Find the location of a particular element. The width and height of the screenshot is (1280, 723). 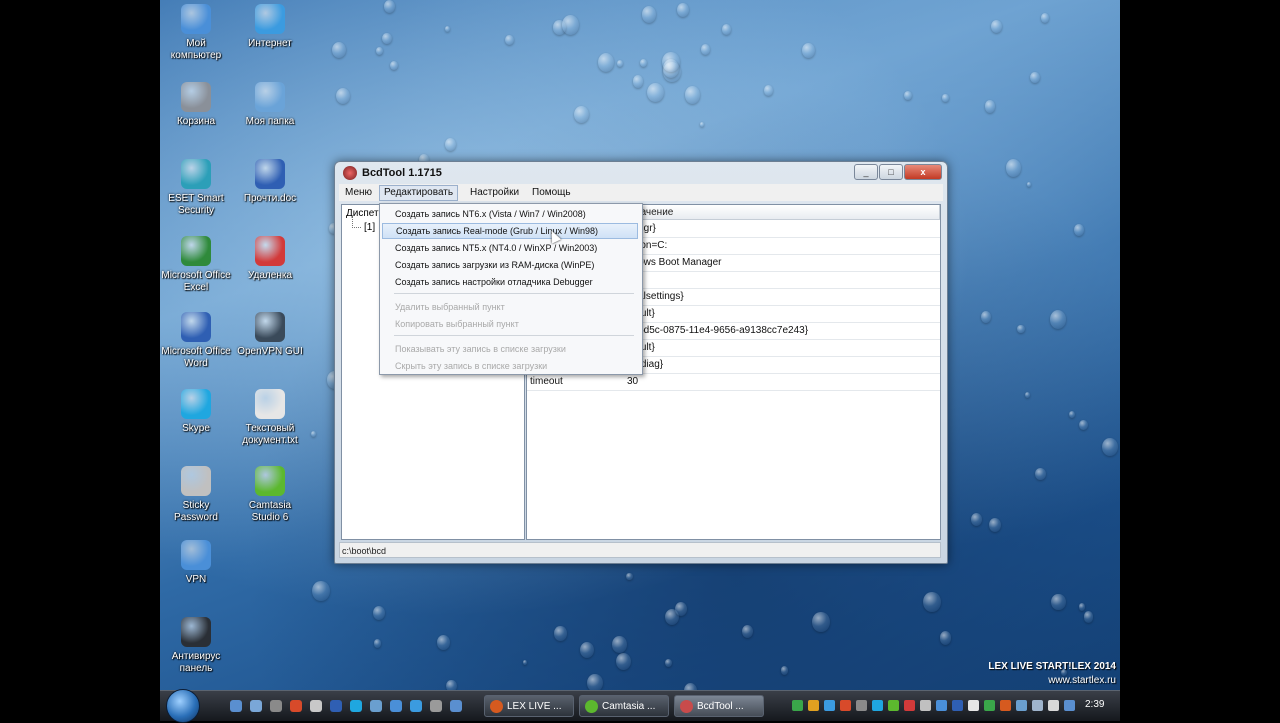

desktop-icon: Skype is located at coordinates (196, 412).